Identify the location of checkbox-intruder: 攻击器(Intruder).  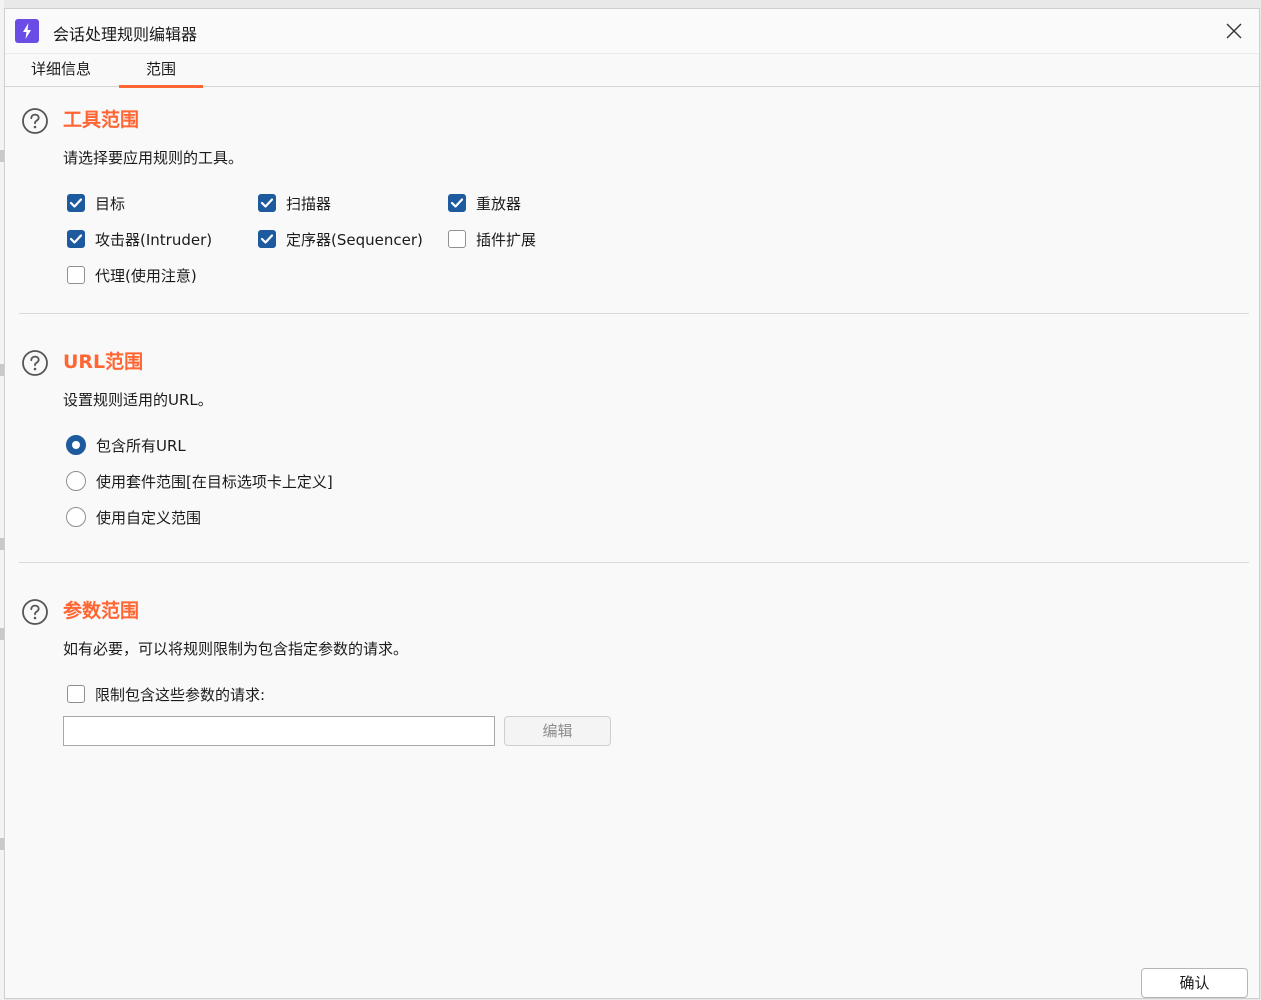
(139, 239).